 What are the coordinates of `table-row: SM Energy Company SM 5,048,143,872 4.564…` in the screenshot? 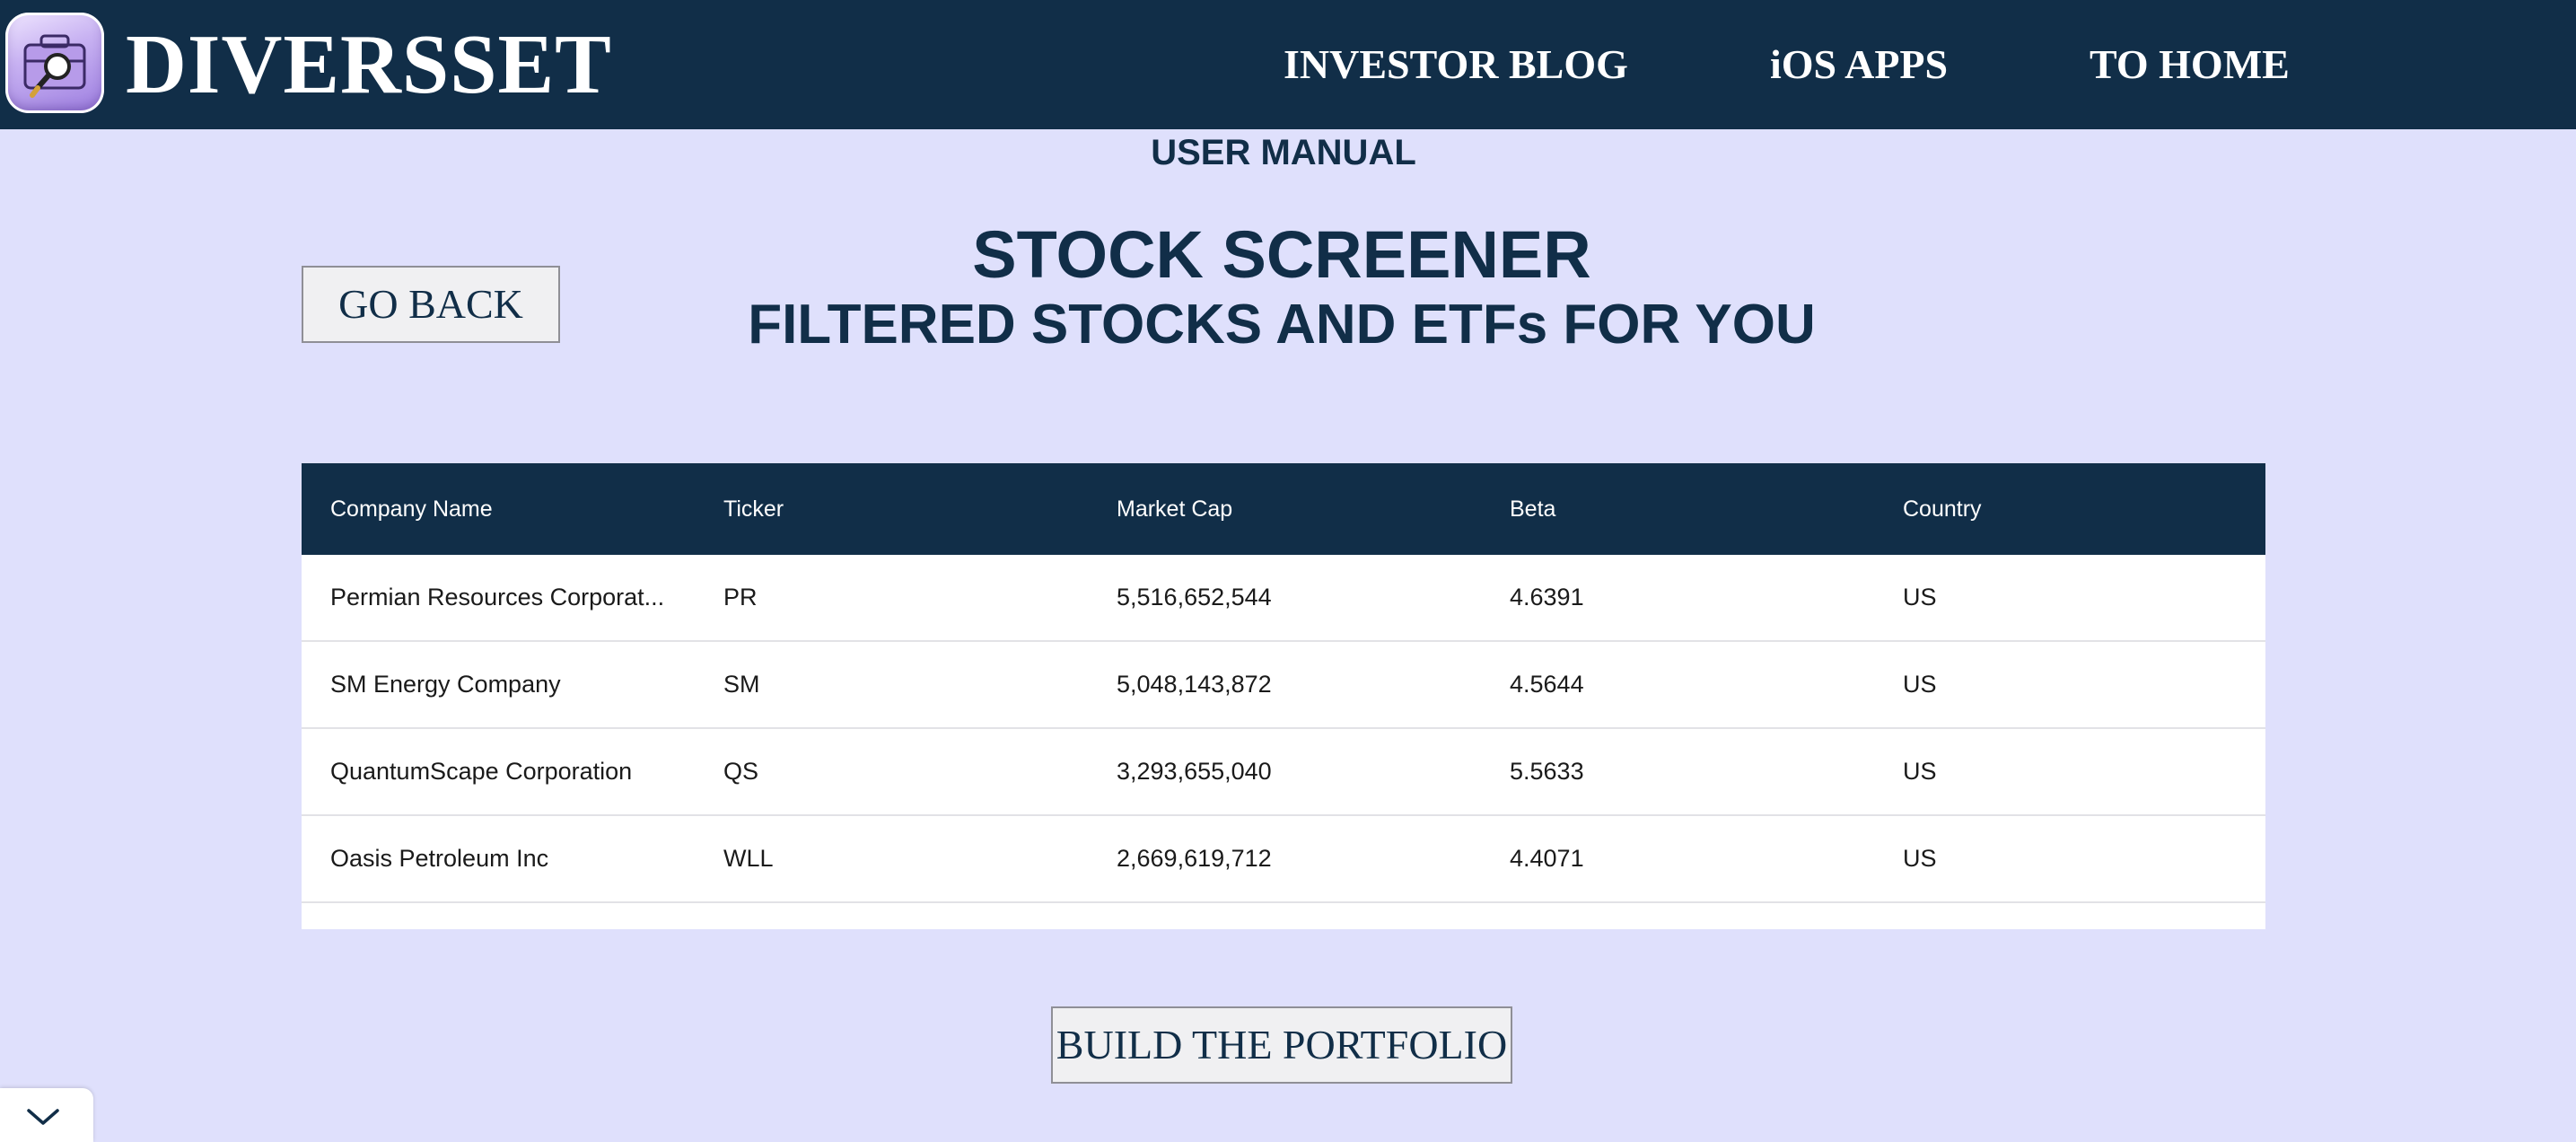 It's located at (1283, 685).